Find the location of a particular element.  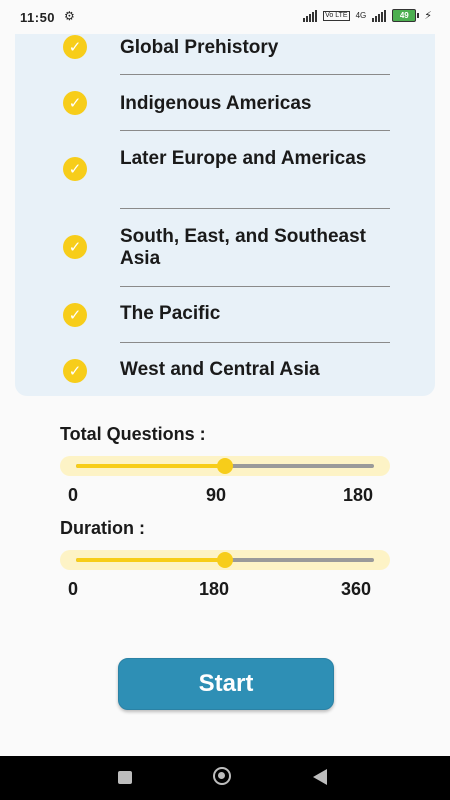

duration-slider is located at coordinates (225, 560).